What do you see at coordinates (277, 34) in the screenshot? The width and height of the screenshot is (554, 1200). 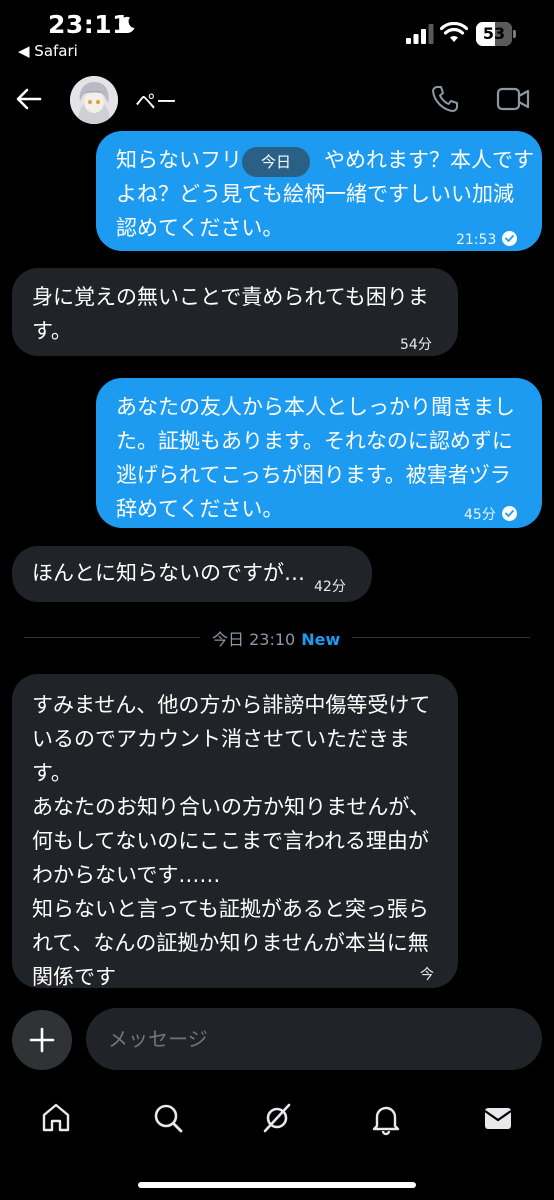 I see `status-bar: 23:11 ◀ Safari 53` at bounding box center [277, 34].